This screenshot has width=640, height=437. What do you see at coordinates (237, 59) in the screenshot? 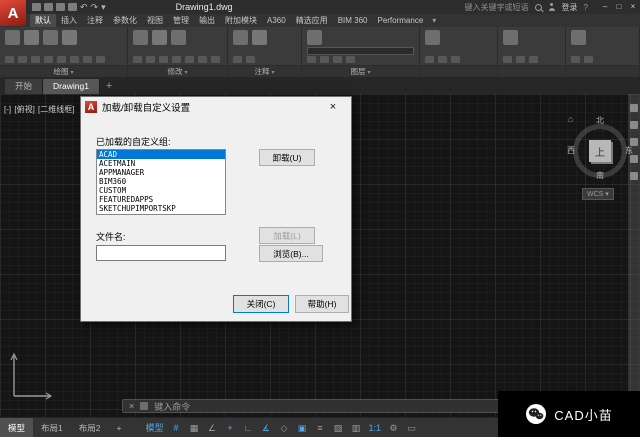
I see `leader-icon` at bounding box center [237, 59].